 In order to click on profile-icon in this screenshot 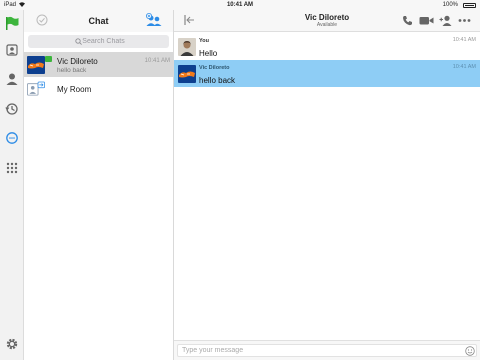, I will do `click(12, 79)`.